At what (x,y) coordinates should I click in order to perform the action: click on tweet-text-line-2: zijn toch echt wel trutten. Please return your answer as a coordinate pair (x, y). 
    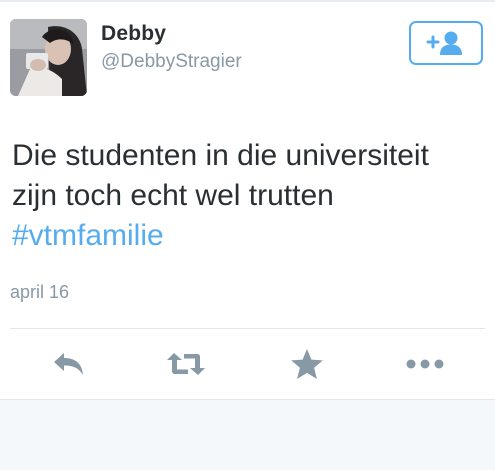
    Looking at the image, I should click on (173, 195).